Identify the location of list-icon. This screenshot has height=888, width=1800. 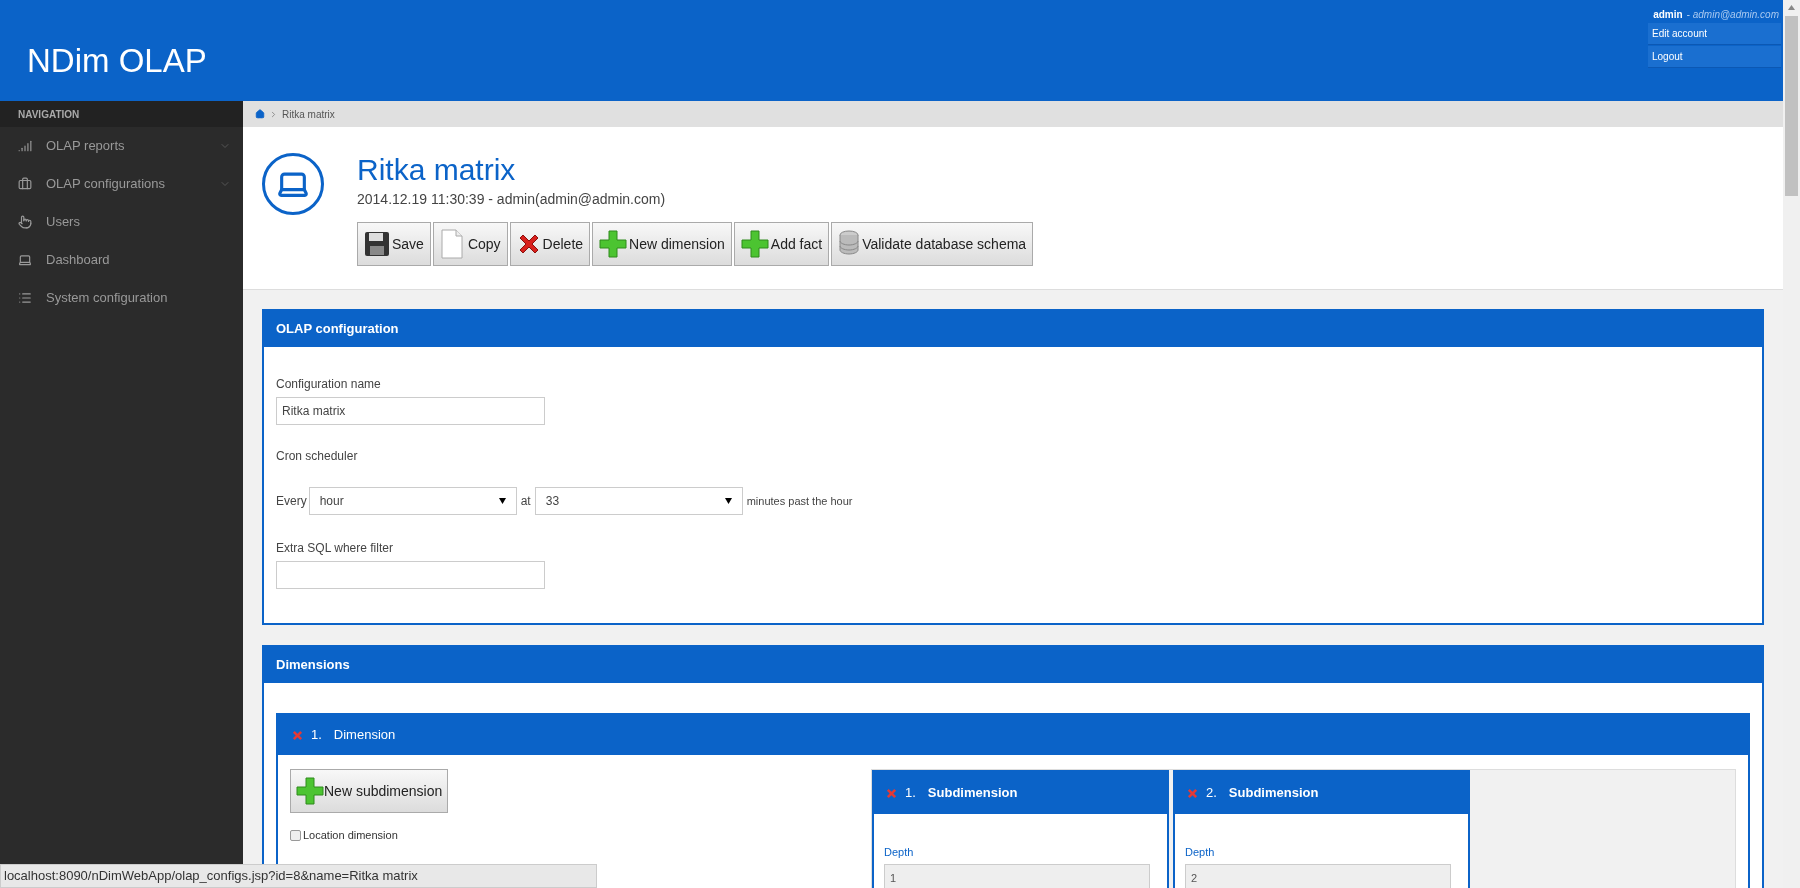
(25, 298).